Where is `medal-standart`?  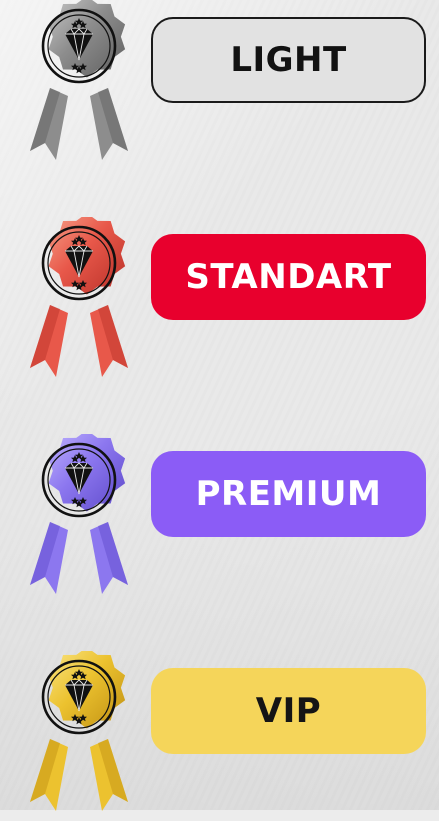
medal-standart is located at coordinates (79, 302).